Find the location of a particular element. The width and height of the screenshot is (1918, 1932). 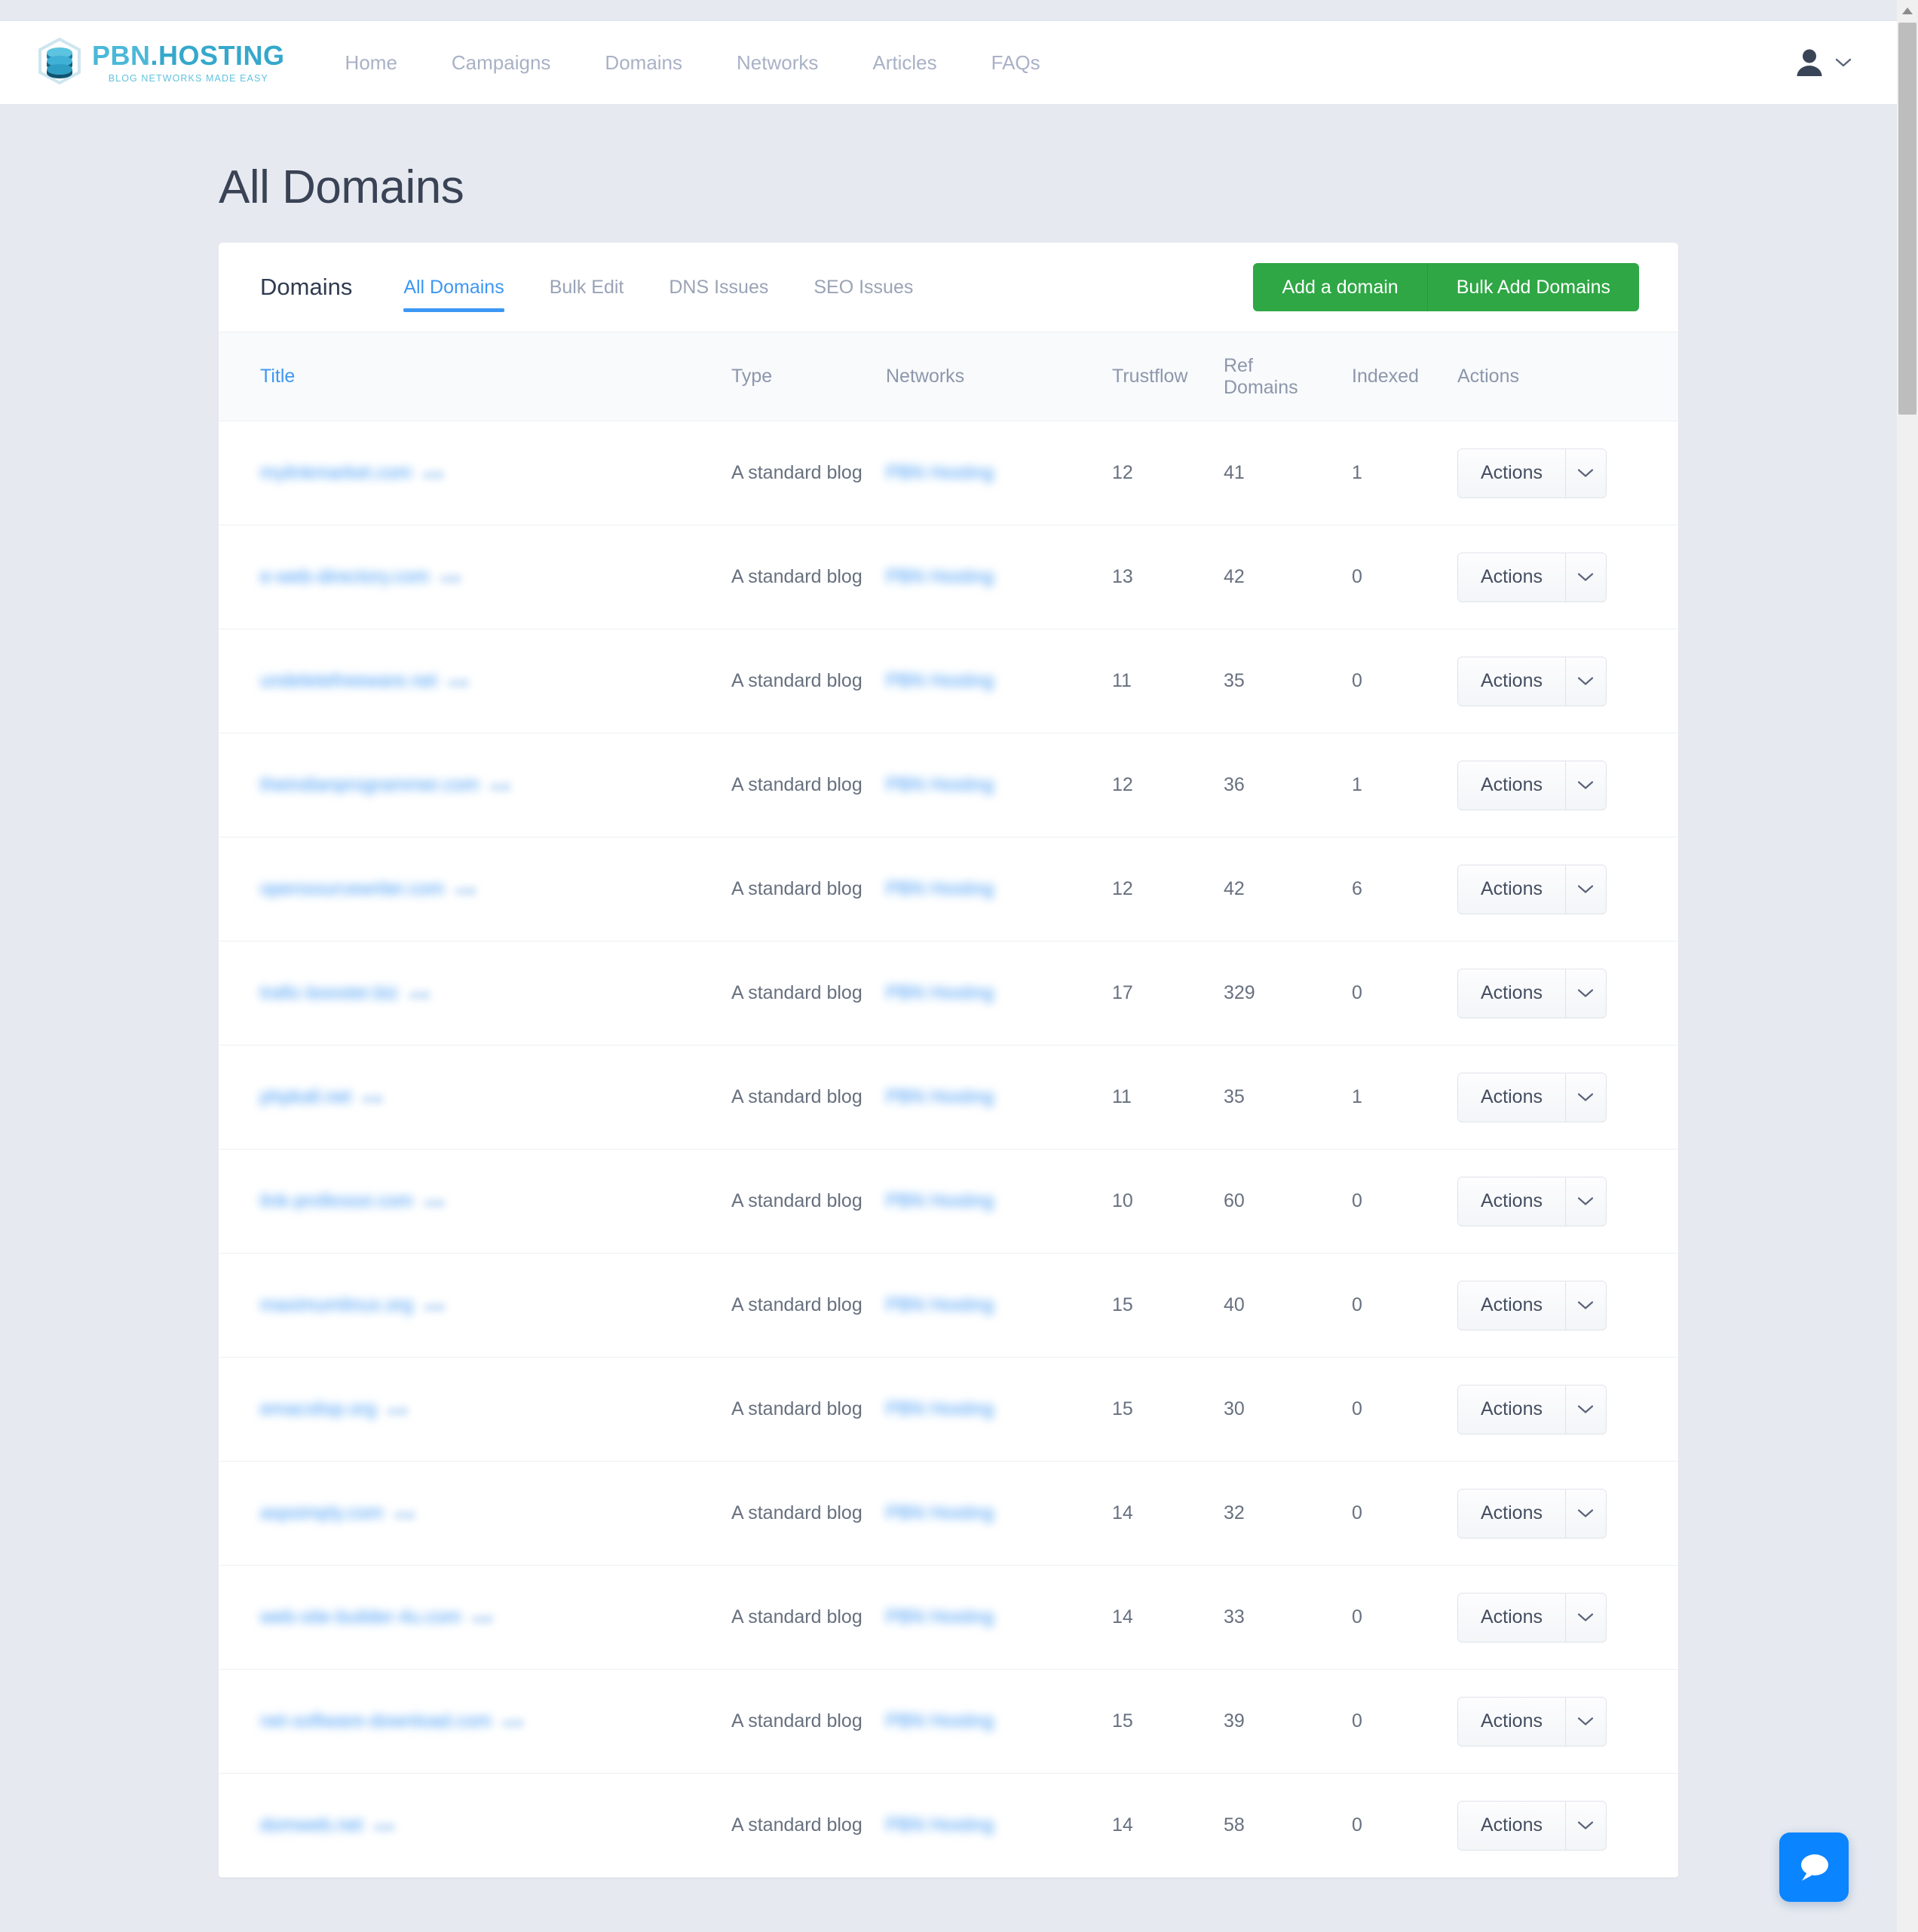

chat-widget-button is located at coordinates (1814, 1867).